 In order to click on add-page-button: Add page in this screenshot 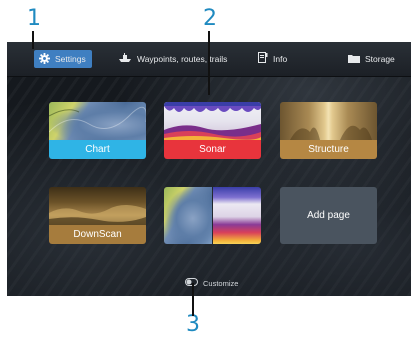, I will do `click(328, 215)`.